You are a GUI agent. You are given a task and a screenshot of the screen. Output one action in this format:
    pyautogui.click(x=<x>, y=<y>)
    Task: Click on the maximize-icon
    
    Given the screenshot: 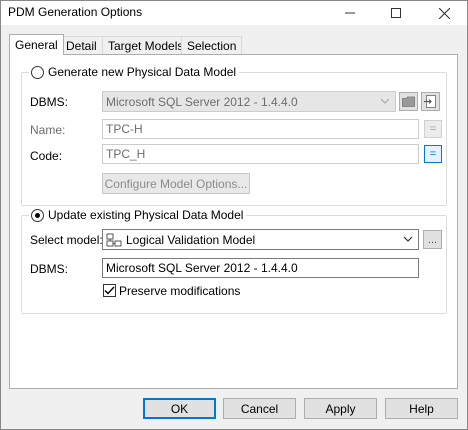 What is the action you would take?
    pyautogui.click(x=396, y=13)
    